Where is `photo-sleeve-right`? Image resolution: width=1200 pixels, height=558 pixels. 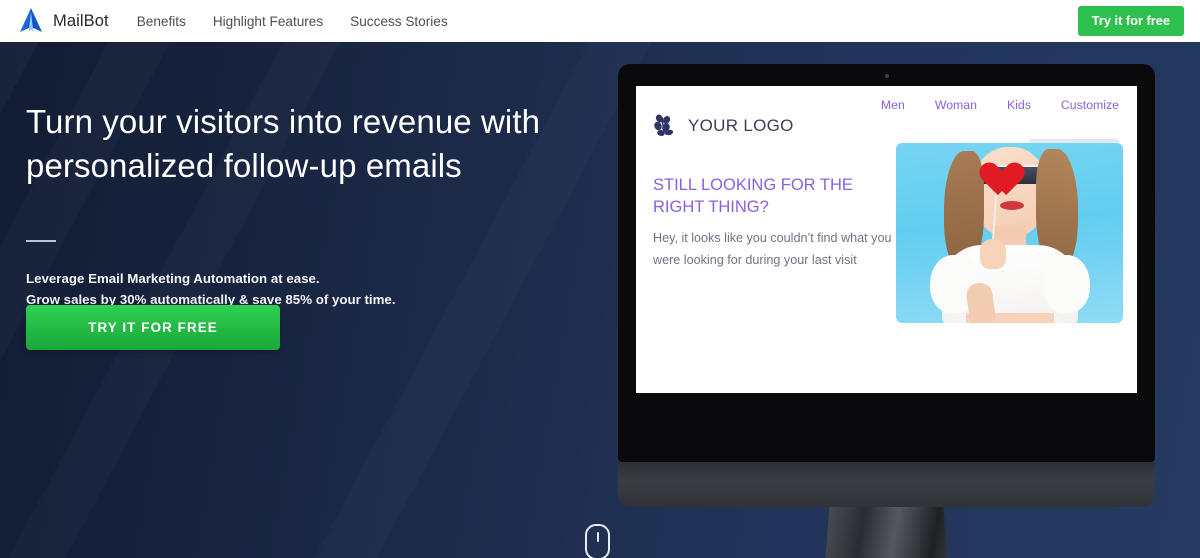
photo-sleeve-right is located at coordinates (1067, 284).